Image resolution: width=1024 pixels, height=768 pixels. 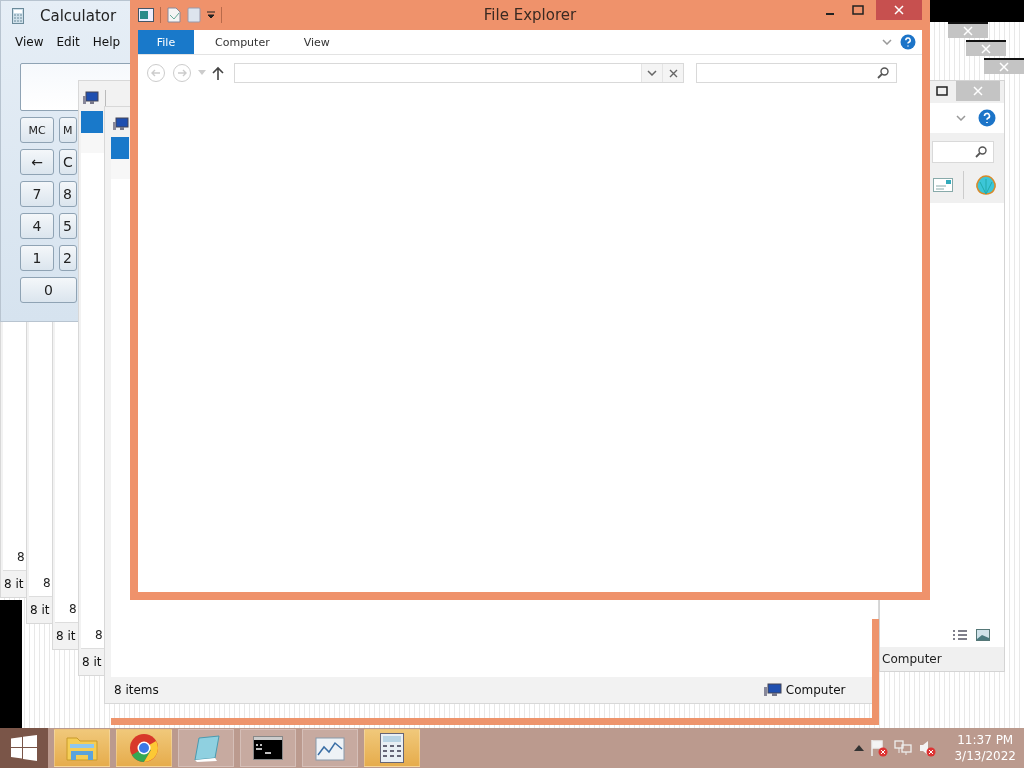 I want to click on document-icon, so click(x=174, y=15).